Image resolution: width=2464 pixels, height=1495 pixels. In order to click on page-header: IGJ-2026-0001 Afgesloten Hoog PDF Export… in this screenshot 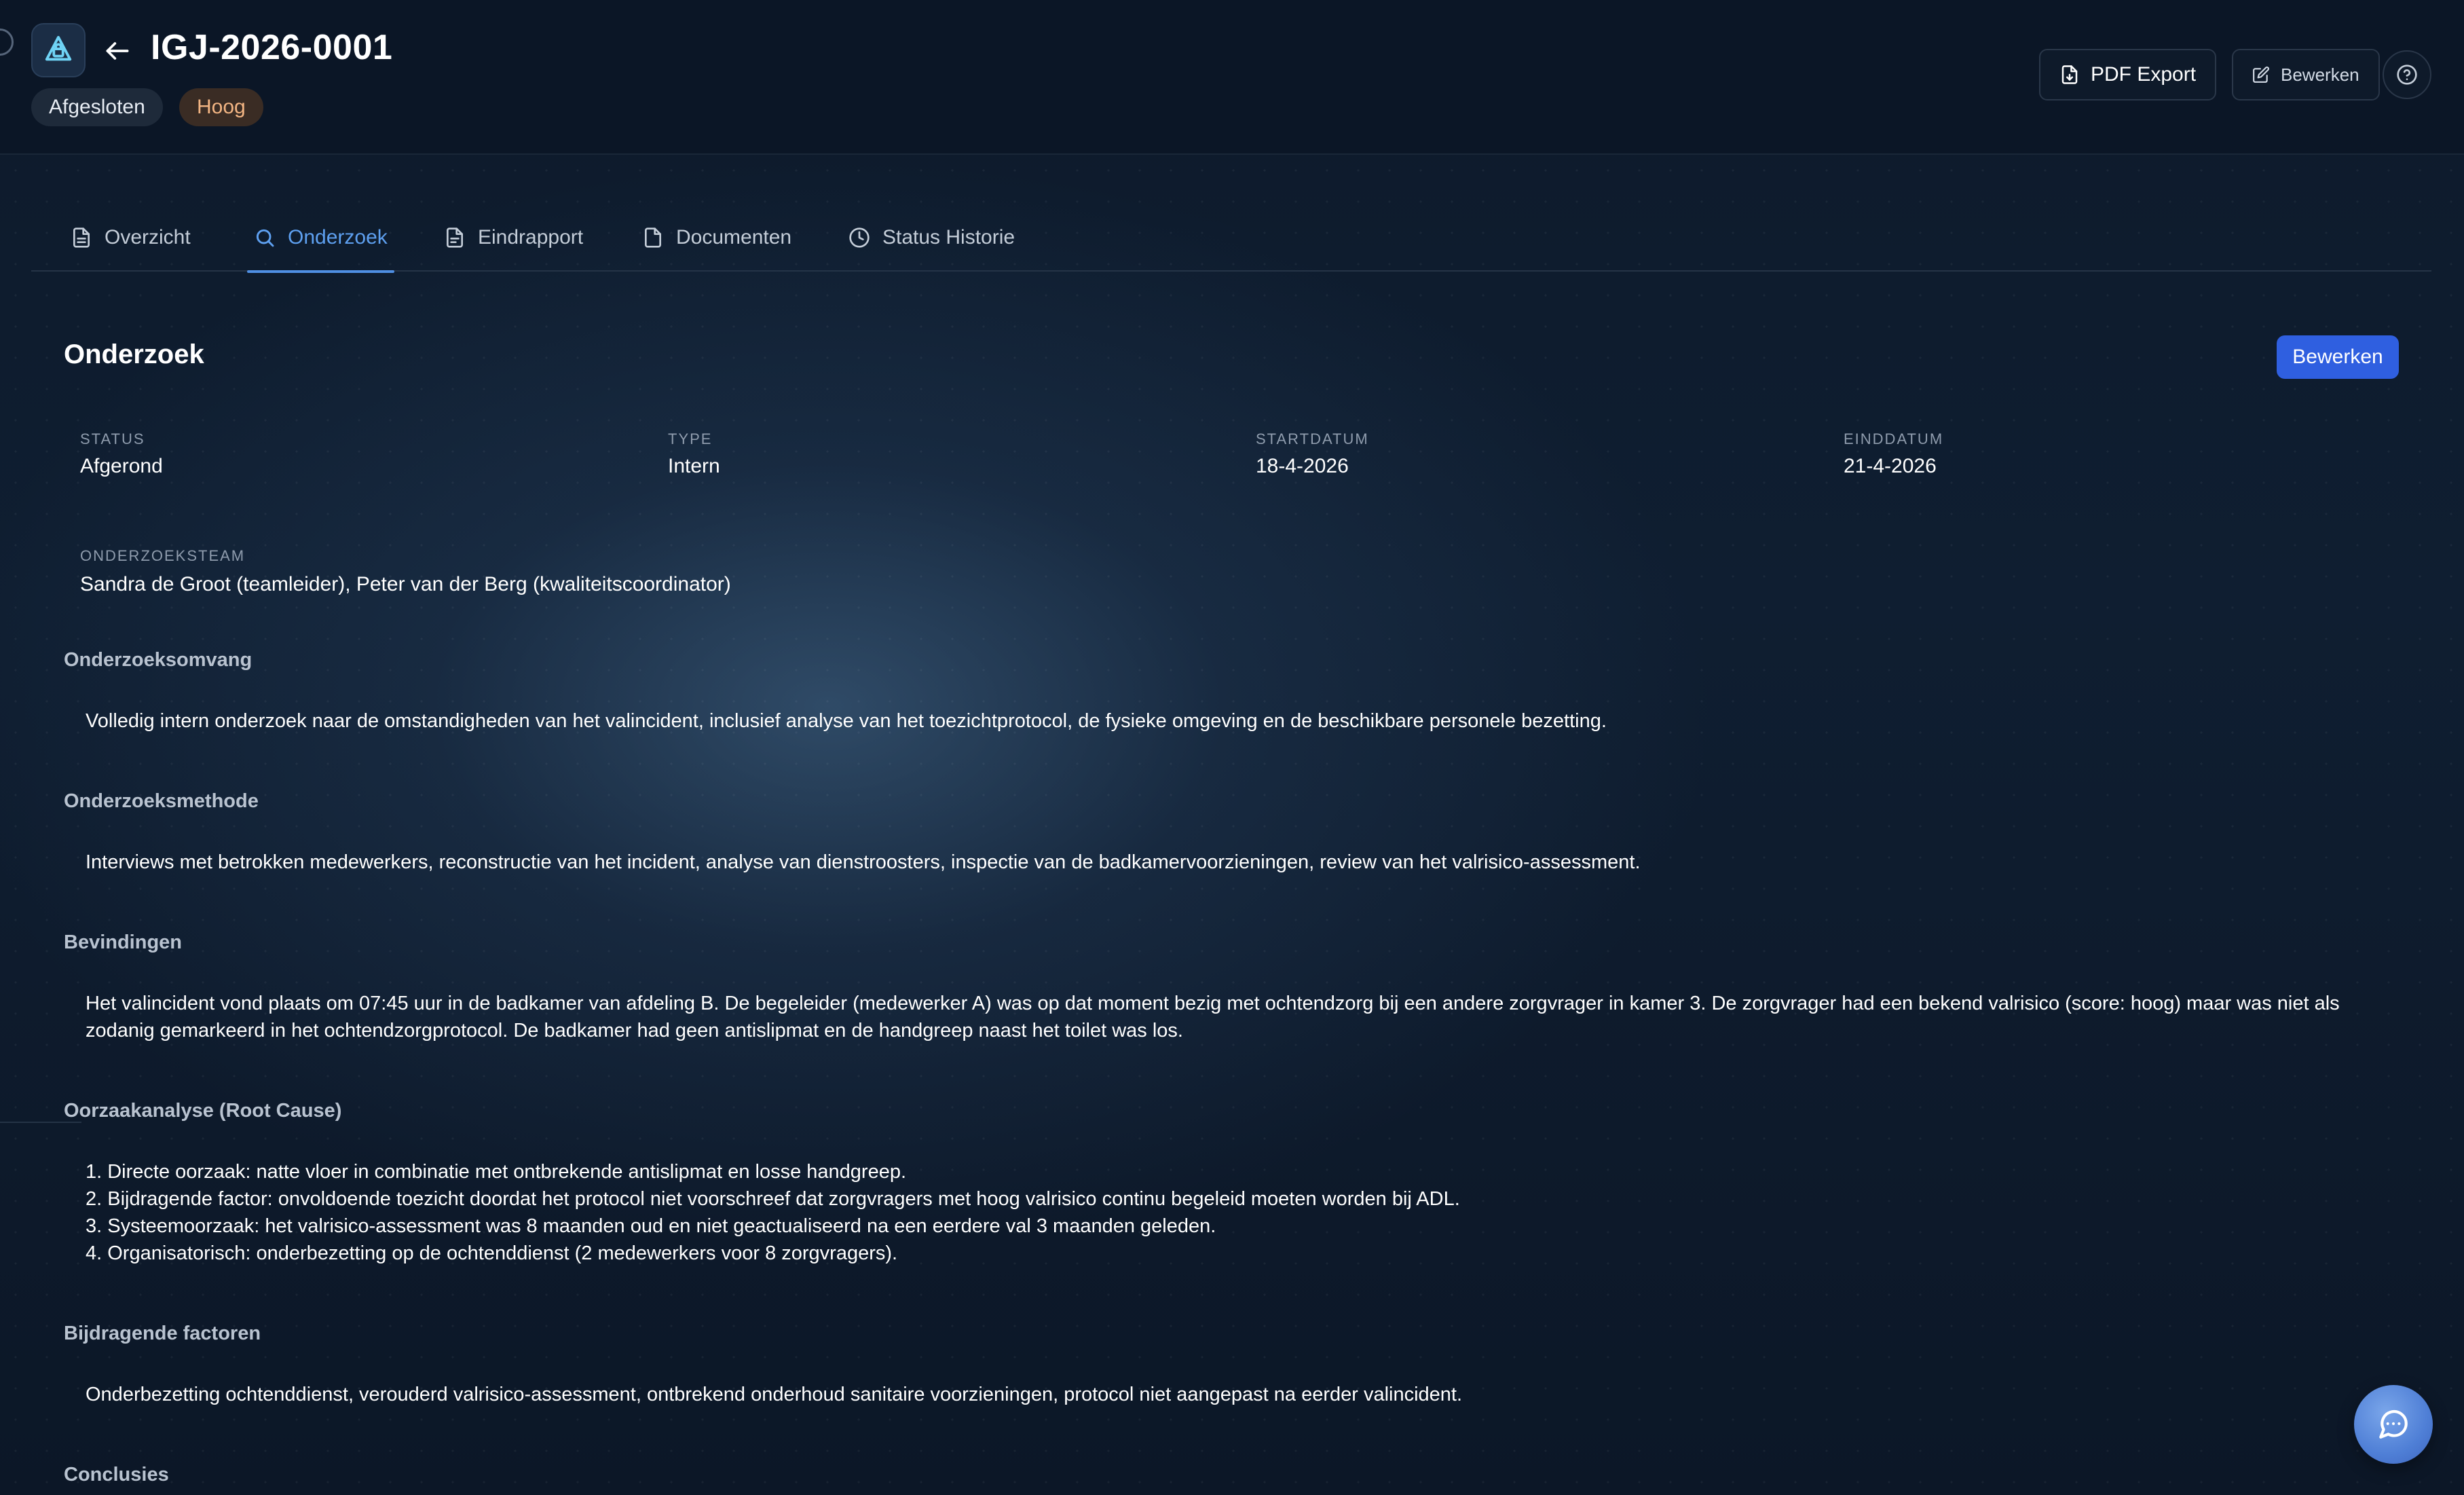, I will do `click(1232, 77)`.